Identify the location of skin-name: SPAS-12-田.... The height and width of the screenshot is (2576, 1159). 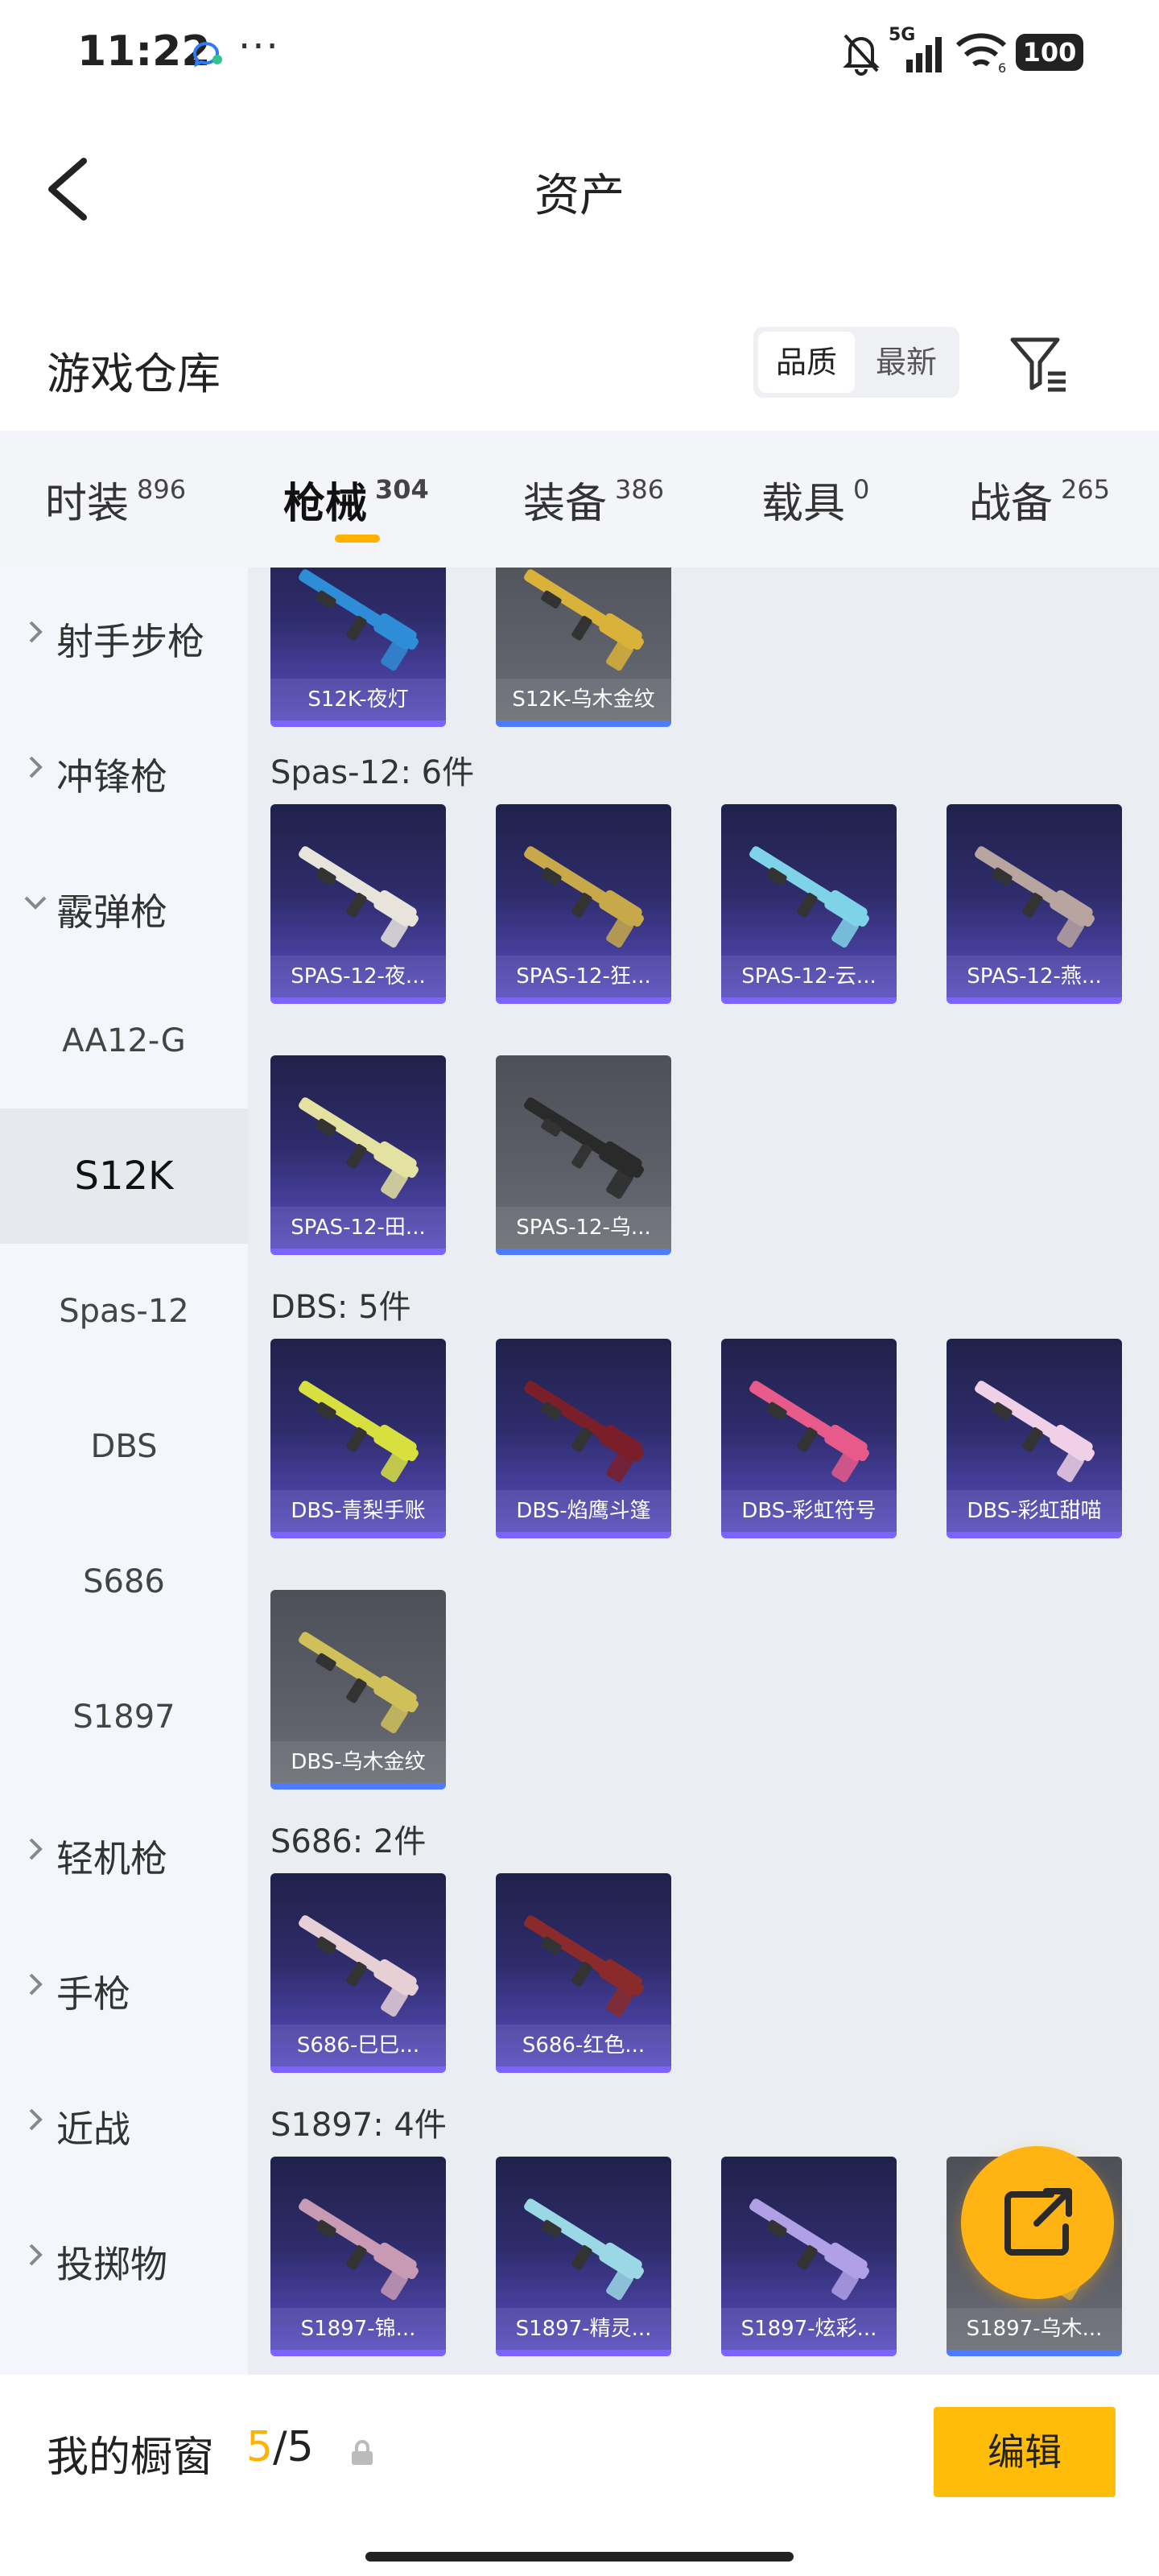
(358, 1228).